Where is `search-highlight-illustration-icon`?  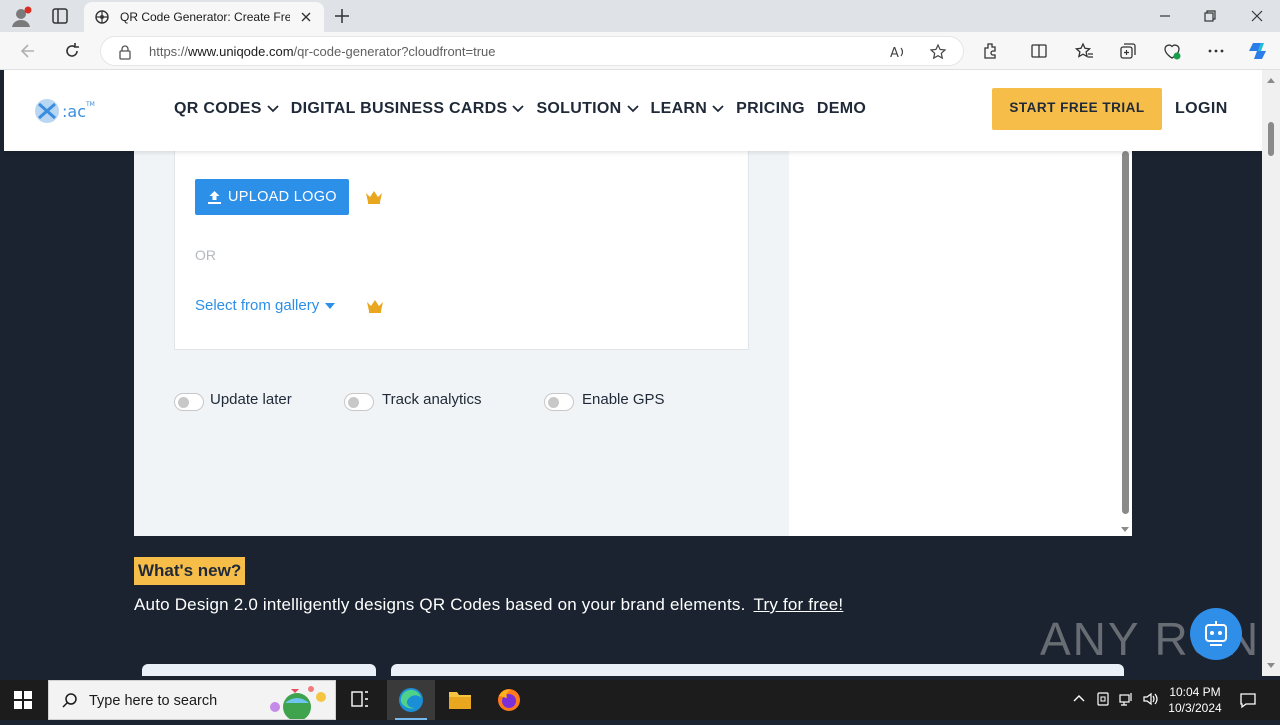
search-highlight-illustration-icon is located at coordinates (298, 702).